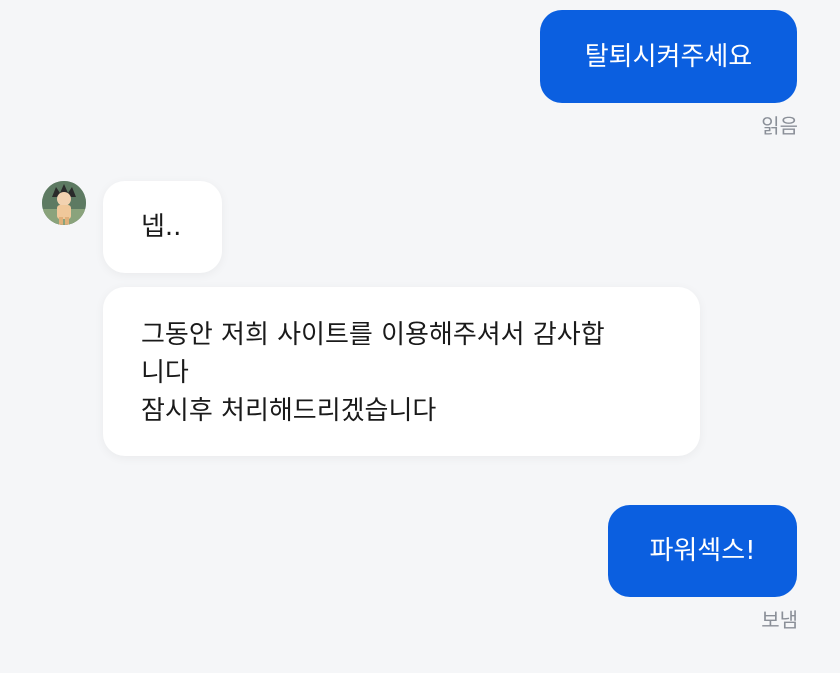 This screenshot has width=840, height=673. I want to click on message-text: 넵.., so click(161, 227).